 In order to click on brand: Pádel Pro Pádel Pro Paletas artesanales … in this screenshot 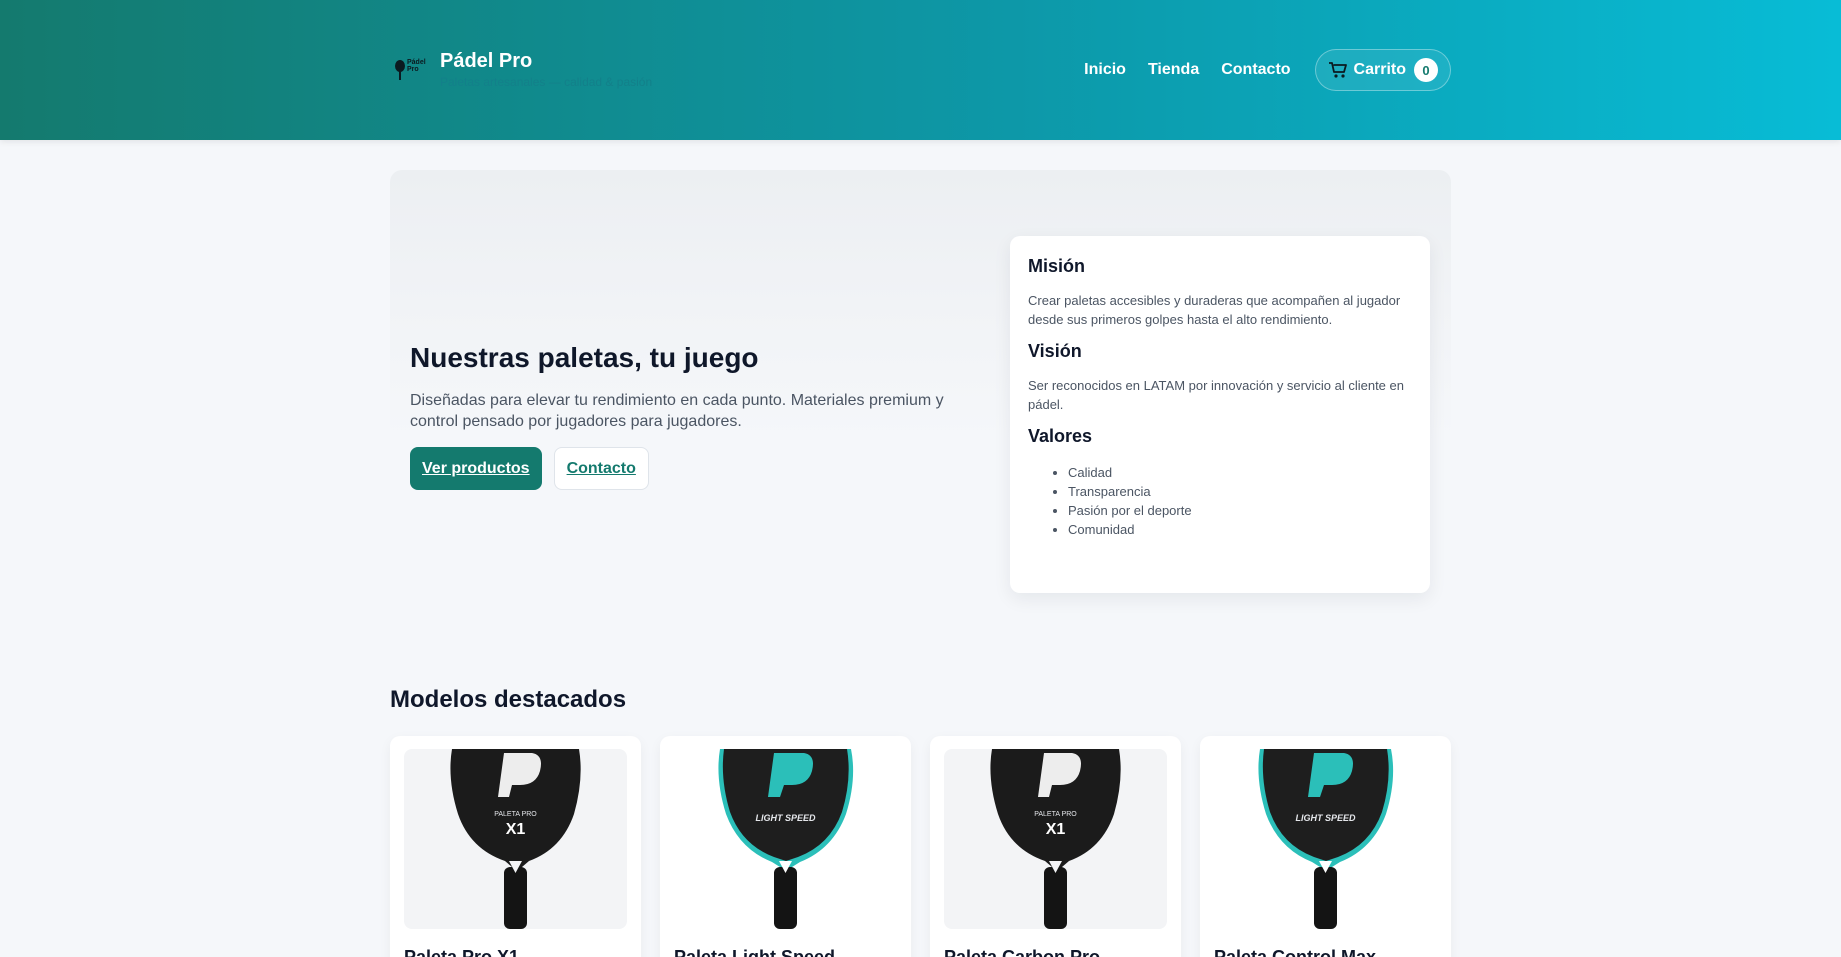, I will do `click(523, 69)`.